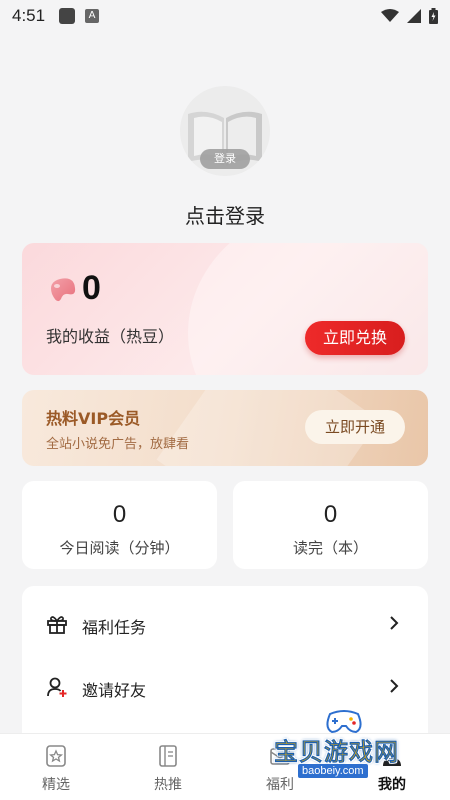 This screenshot has height=800, width=450. Describe the element at coordinates (414, 16) in the screenshot. I see `signal-icon` at that location.